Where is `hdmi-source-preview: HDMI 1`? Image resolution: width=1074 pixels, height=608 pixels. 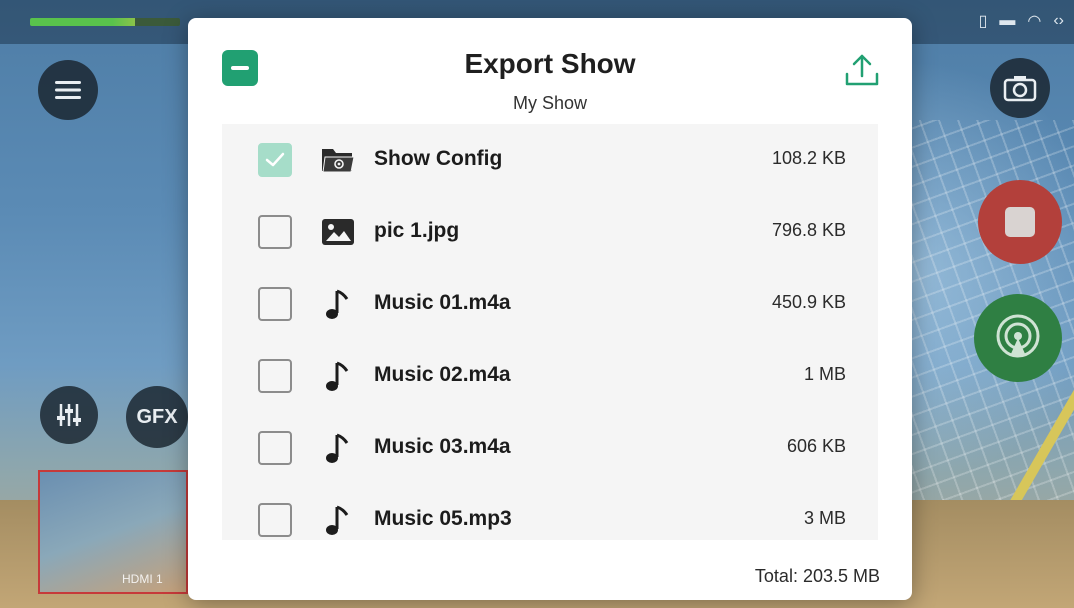 hdmi-source-preview: HDMI 1 is located at coordinates (113, 532).